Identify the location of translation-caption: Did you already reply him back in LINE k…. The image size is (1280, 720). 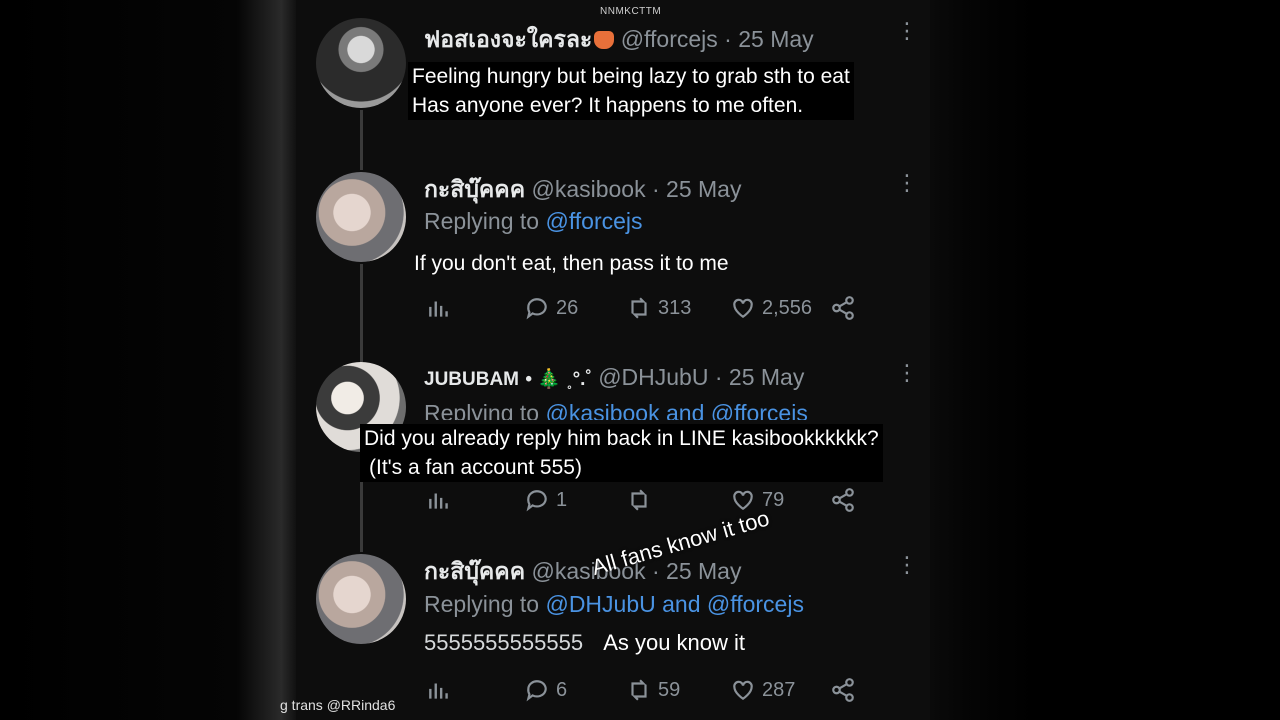
(621, 453).